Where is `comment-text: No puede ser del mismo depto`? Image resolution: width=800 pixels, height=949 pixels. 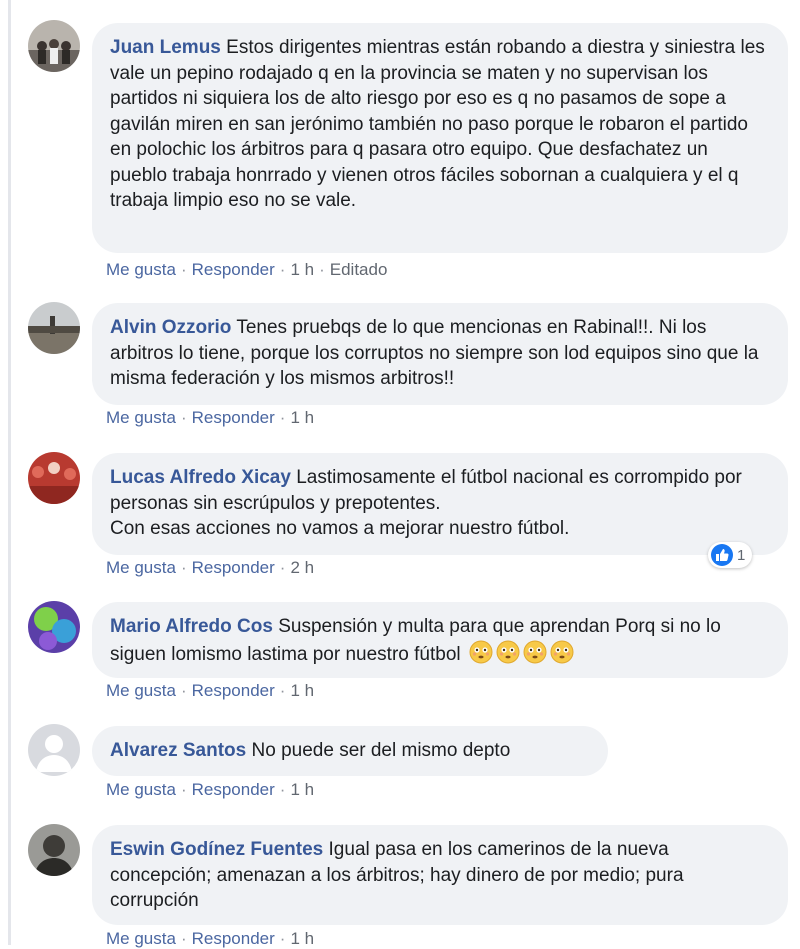
comment-text: No puede ser del mismo depto is located at coordinates (381, 750).